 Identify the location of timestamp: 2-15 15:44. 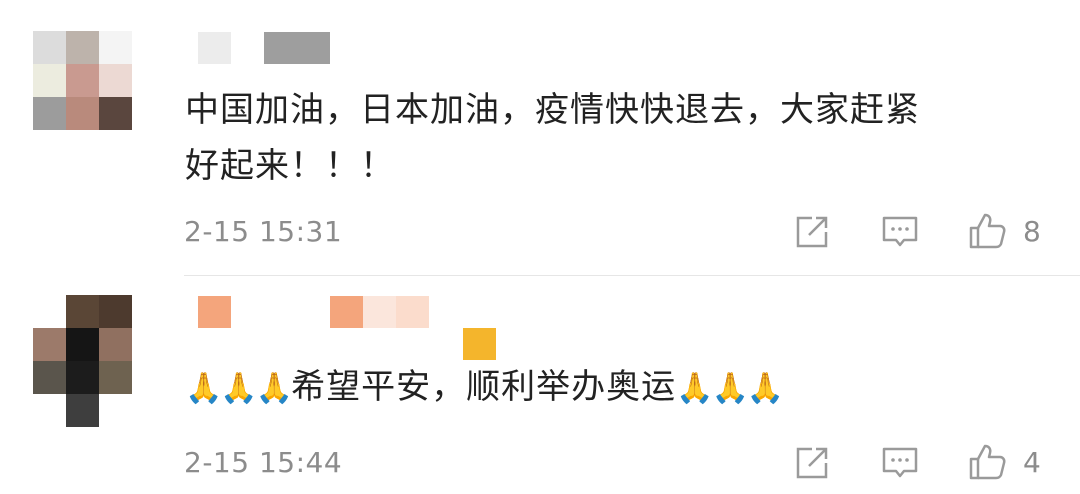
(263, 462).